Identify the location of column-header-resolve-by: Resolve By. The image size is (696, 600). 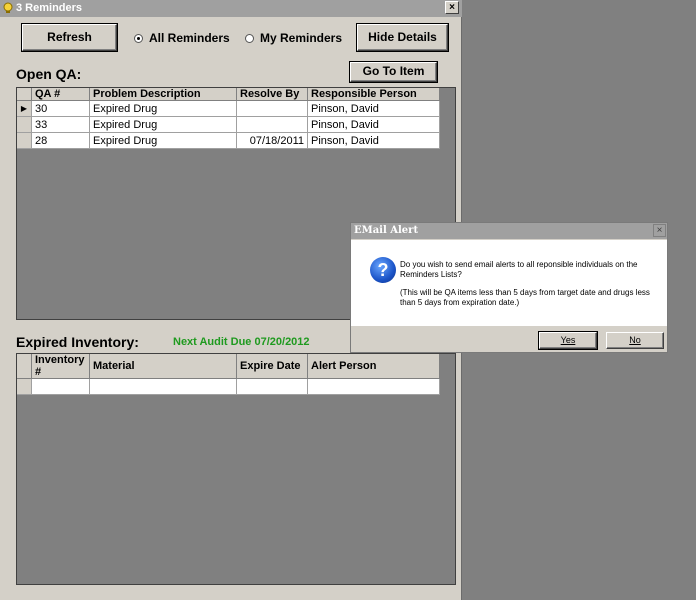
(272, 94).